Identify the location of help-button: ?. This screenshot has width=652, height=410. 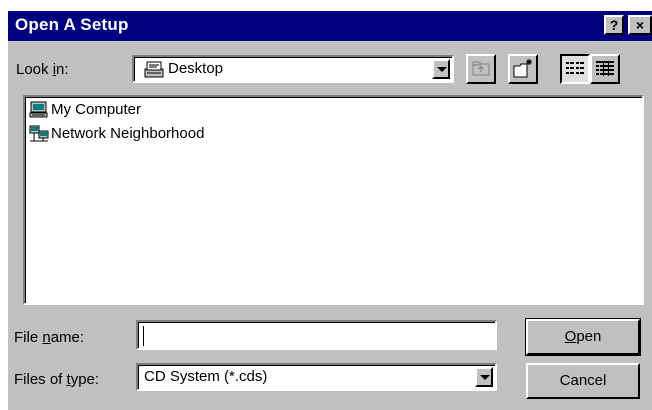
(614, 25).